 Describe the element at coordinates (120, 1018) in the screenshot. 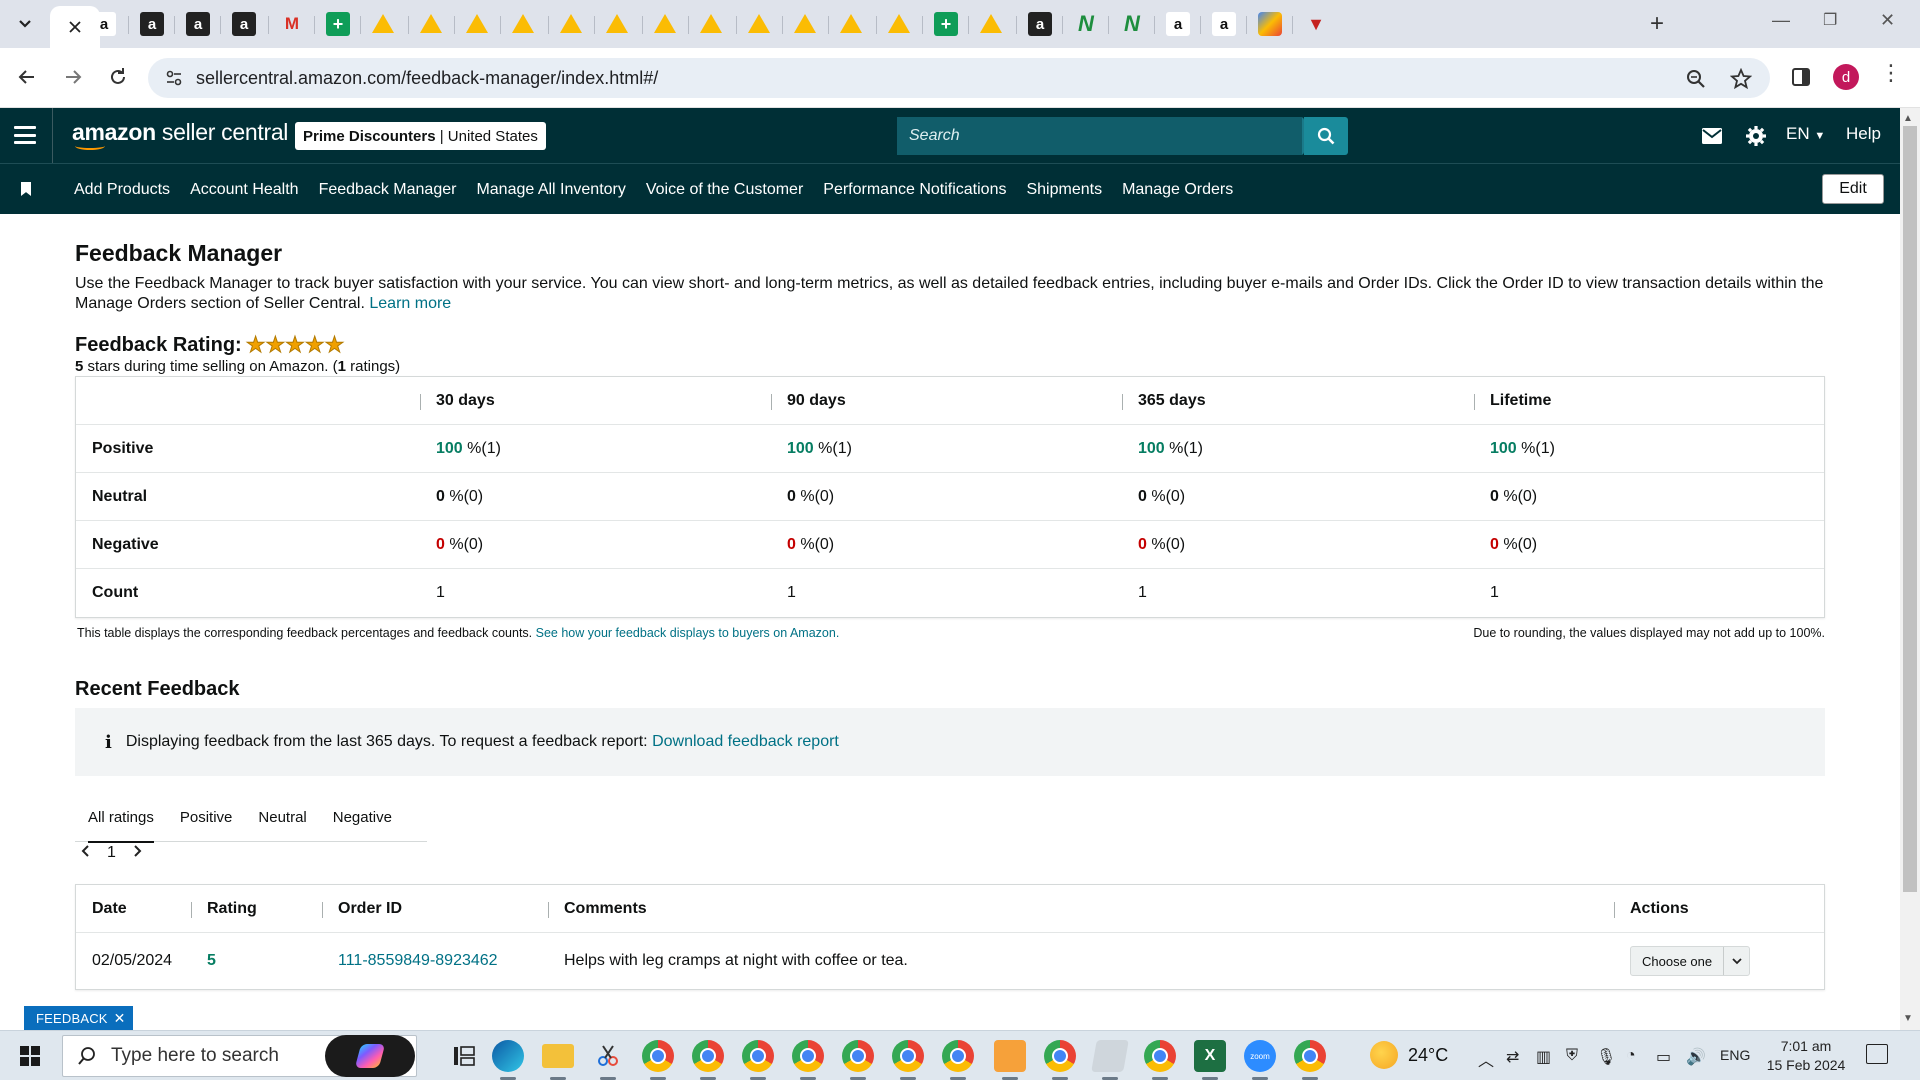

I see `feedback-close-icon: ✕` at that location.